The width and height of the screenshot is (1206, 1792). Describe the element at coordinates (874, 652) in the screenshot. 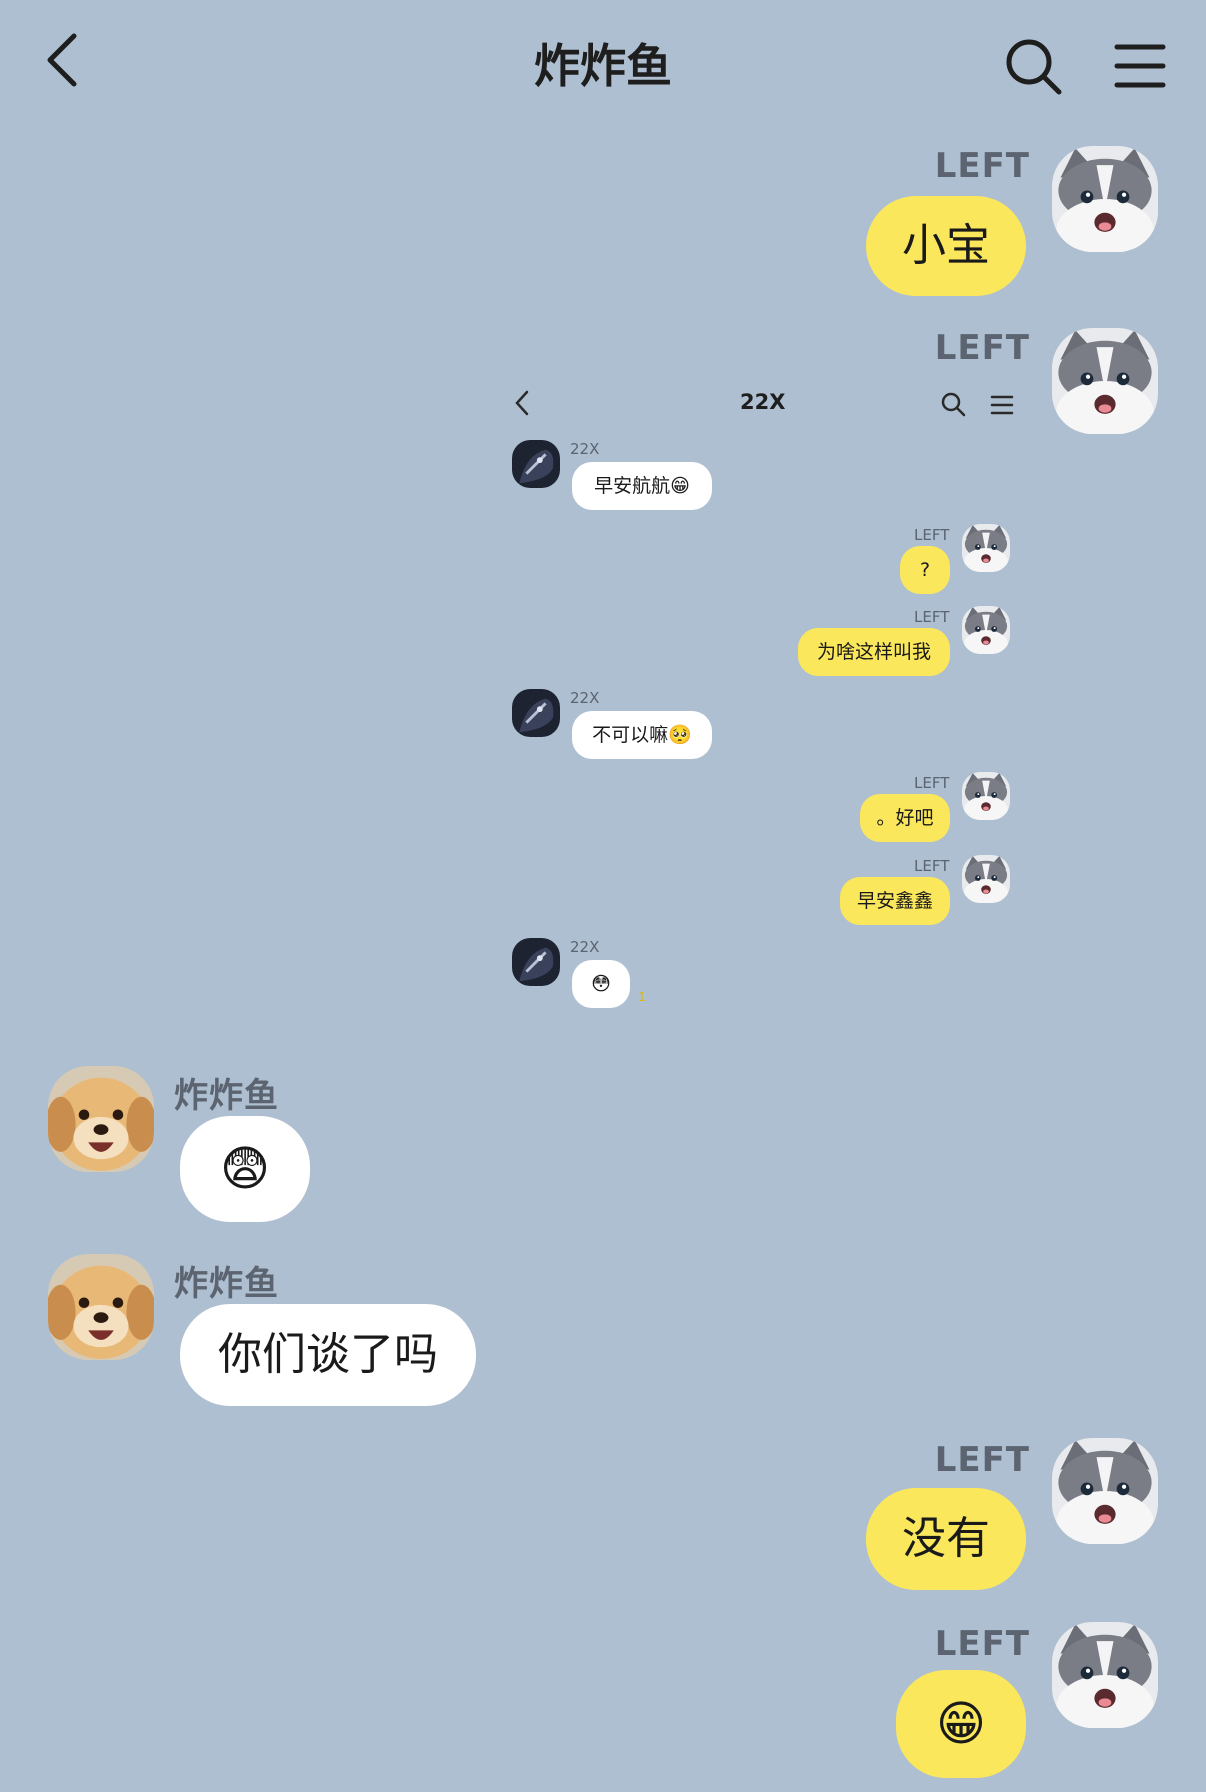

I see `message-bubble: 为啥这样叫我` at that location.